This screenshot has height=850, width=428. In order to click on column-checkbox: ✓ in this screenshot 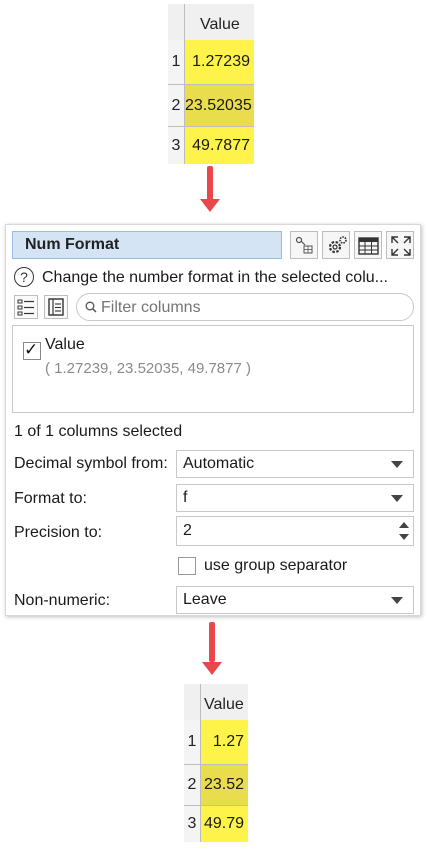, I will do `click(32, 350)`.